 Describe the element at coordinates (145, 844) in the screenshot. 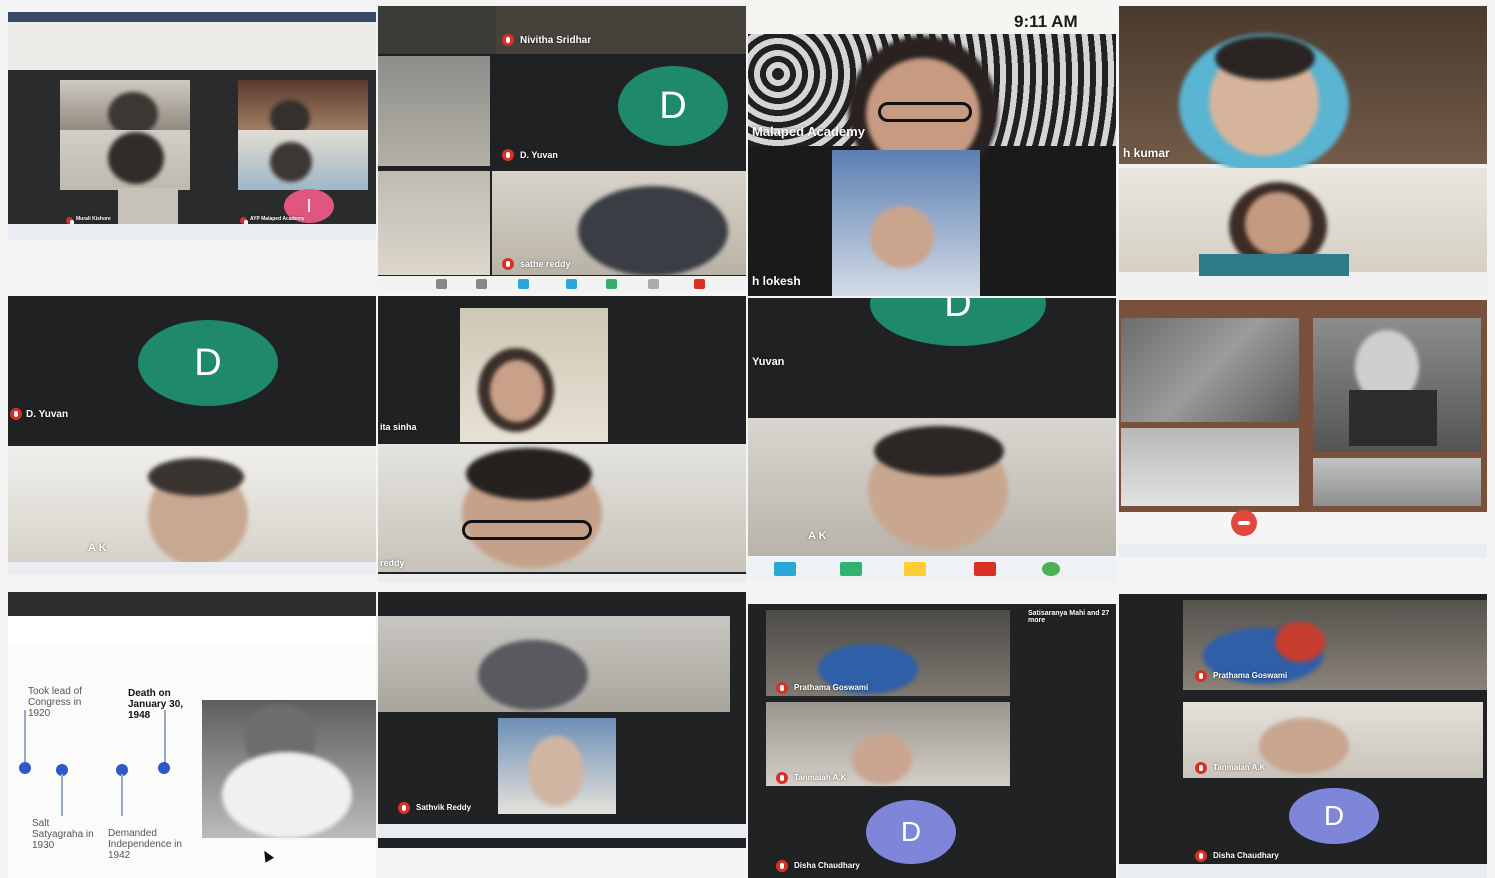

I see `timeline-event: Demanded Independence in 1942` at that location.